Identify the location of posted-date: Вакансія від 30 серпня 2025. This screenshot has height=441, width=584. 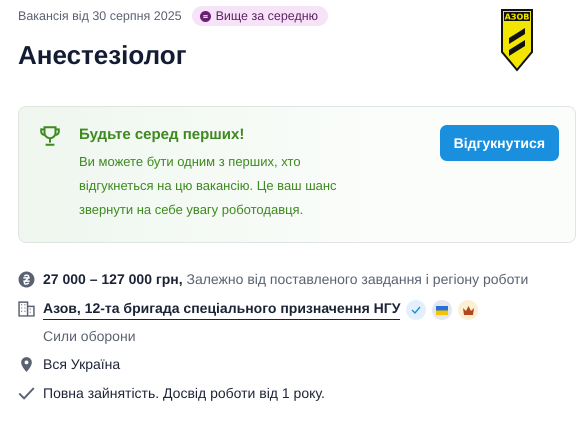
(100, 16).